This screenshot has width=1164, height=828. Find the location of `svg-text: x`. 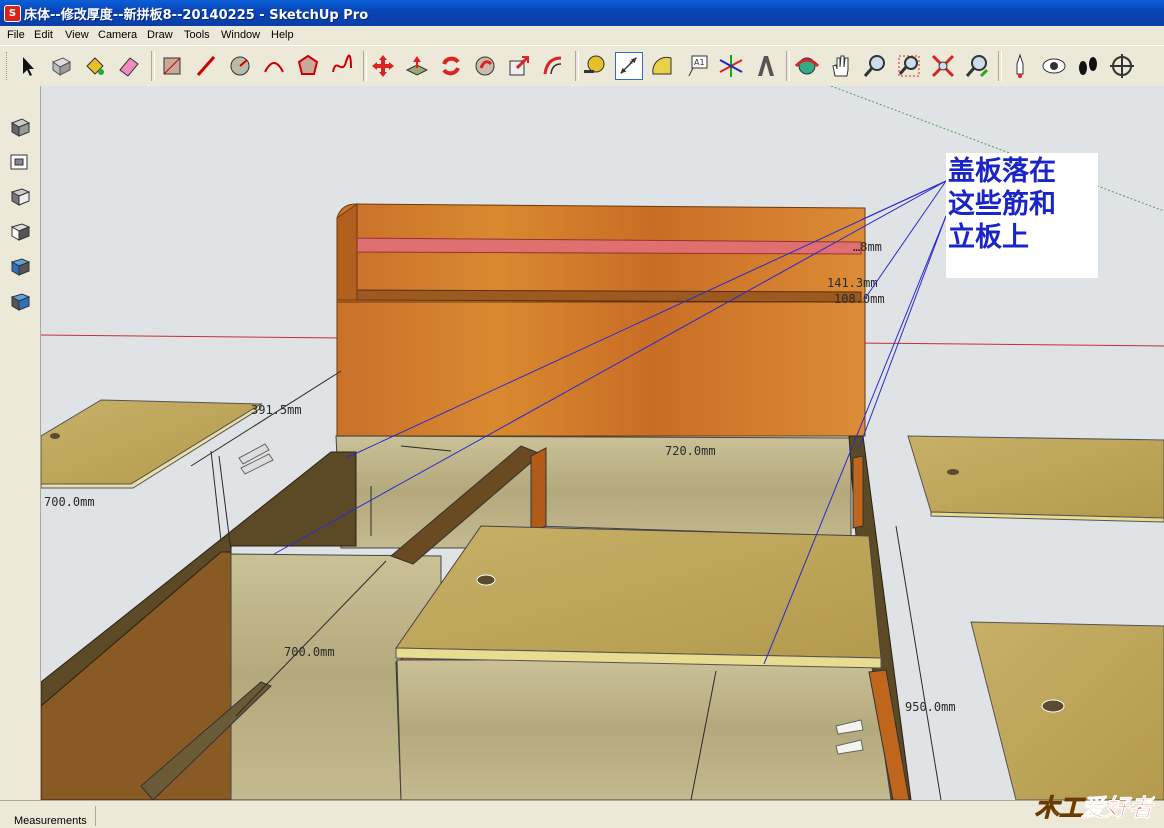

svg-text: x is located at coordinates (631, 62).